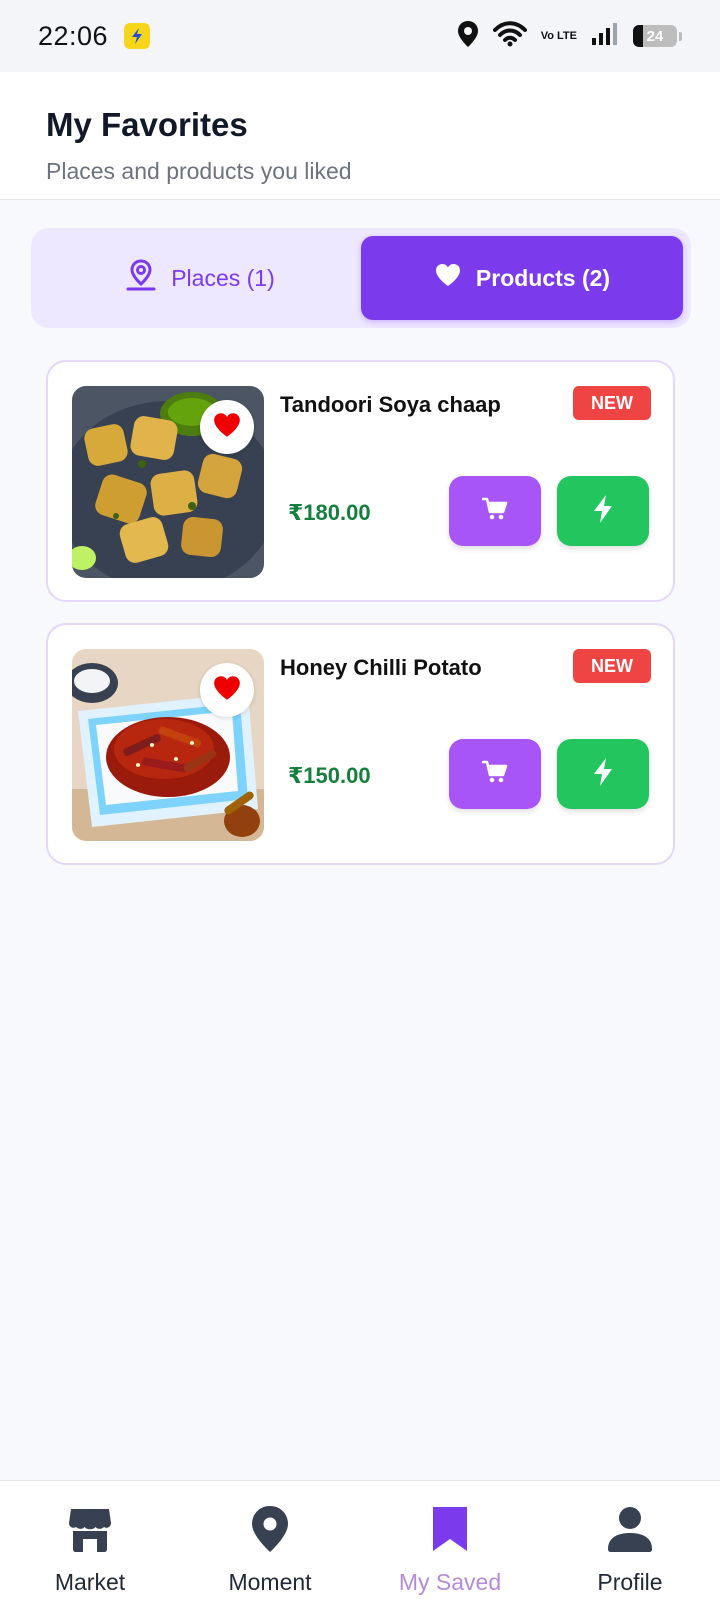  I want to click on favorites-tabs: Places (1) Products (2), so click(361, 278).